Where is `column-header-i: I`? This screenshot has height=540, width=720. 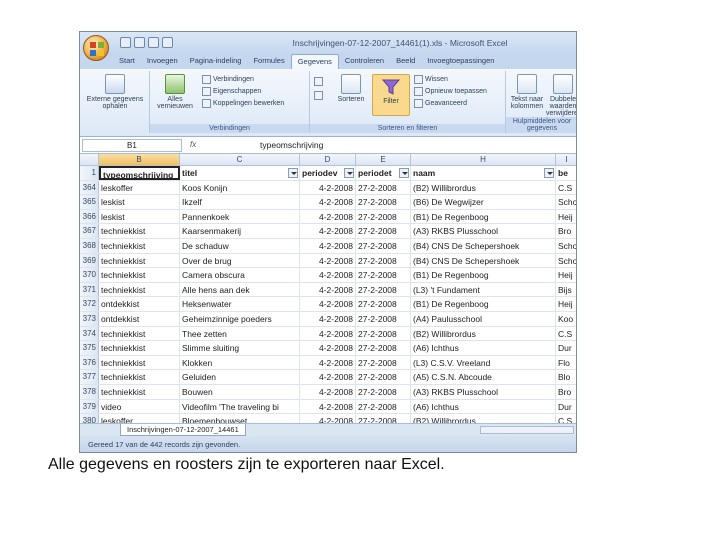
column-header-i: I is located at coordinates (566, 160).